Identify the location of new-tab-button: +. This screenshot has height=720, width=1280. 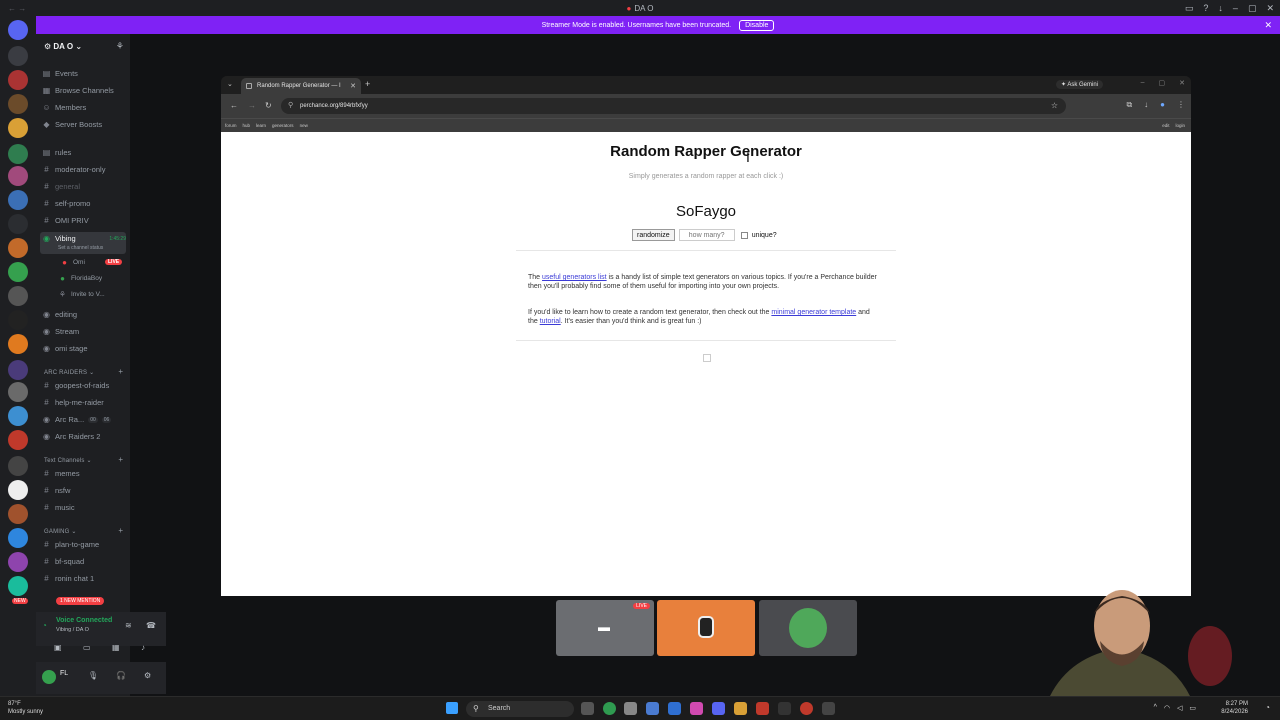
(367, 84).